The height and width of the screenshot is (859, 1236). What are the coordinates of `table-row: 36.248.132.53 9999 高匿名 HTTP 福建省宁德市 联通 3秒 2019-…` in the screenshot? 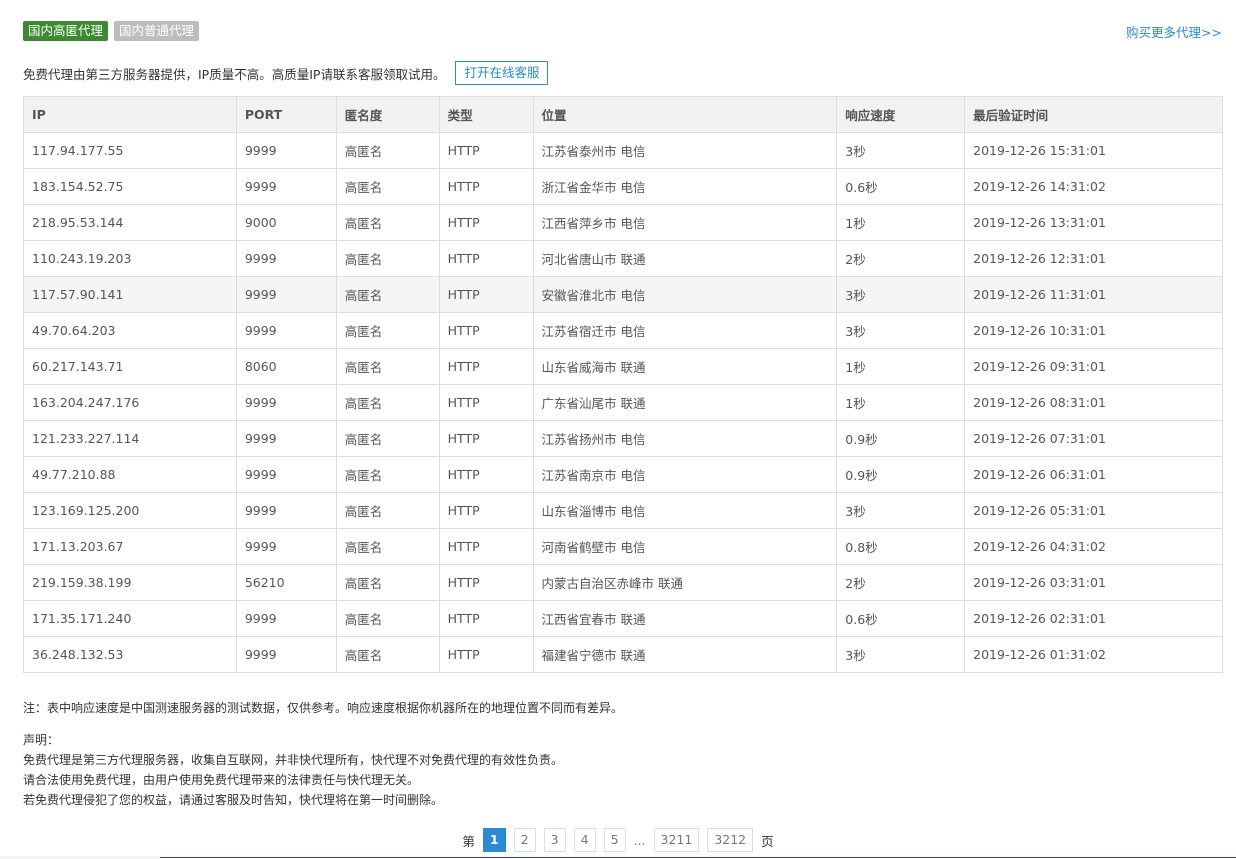 It's located at (623, 654).